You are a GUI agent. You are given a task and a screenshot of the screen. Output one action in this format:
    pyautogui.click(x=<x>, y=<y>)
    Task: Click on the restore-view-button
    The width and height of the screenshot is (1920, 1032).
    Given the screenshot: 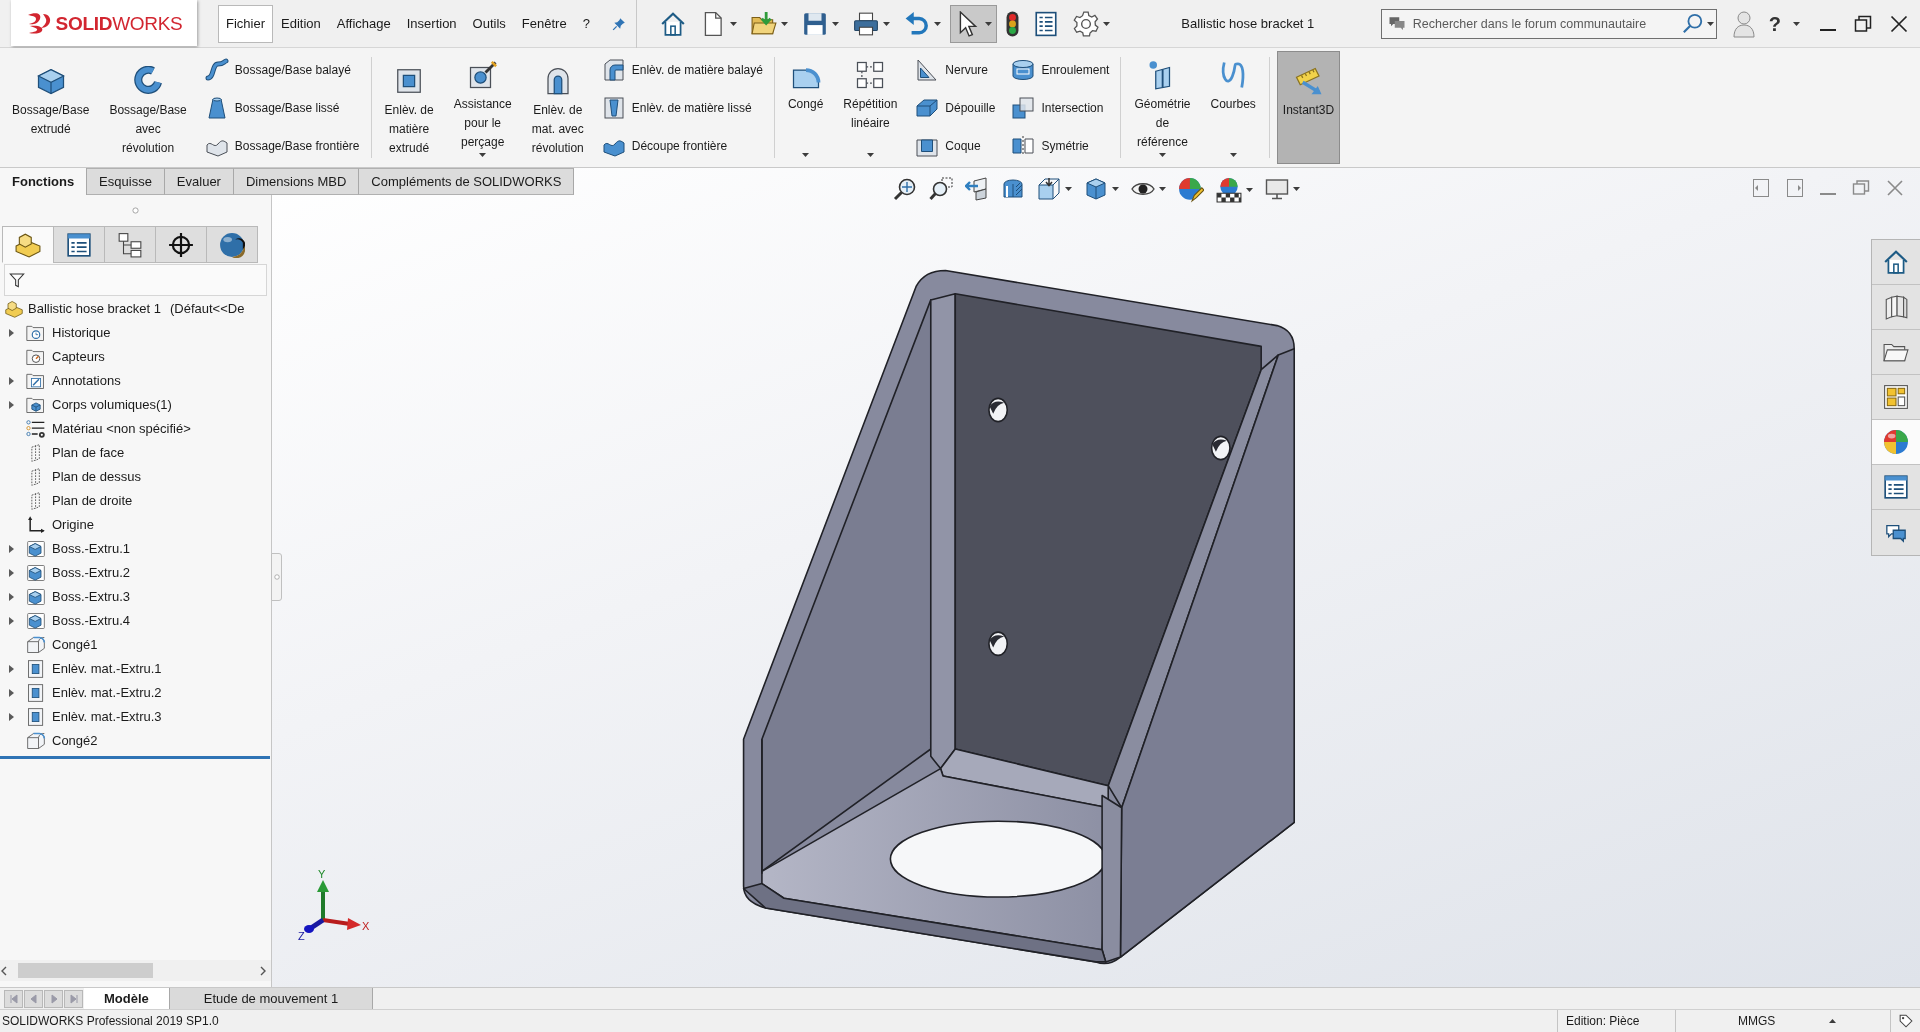 What is the action you would take?
    pyautogui.click(x=1861, y=188)
    